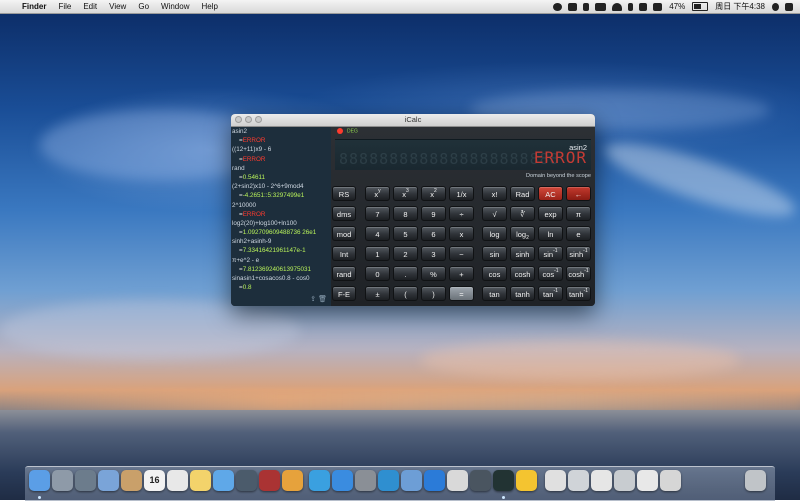  What do you see at coordinates (433, 293) in the screenshot?
I see `key-r5-c2: )` at bounding box center [433, 293].